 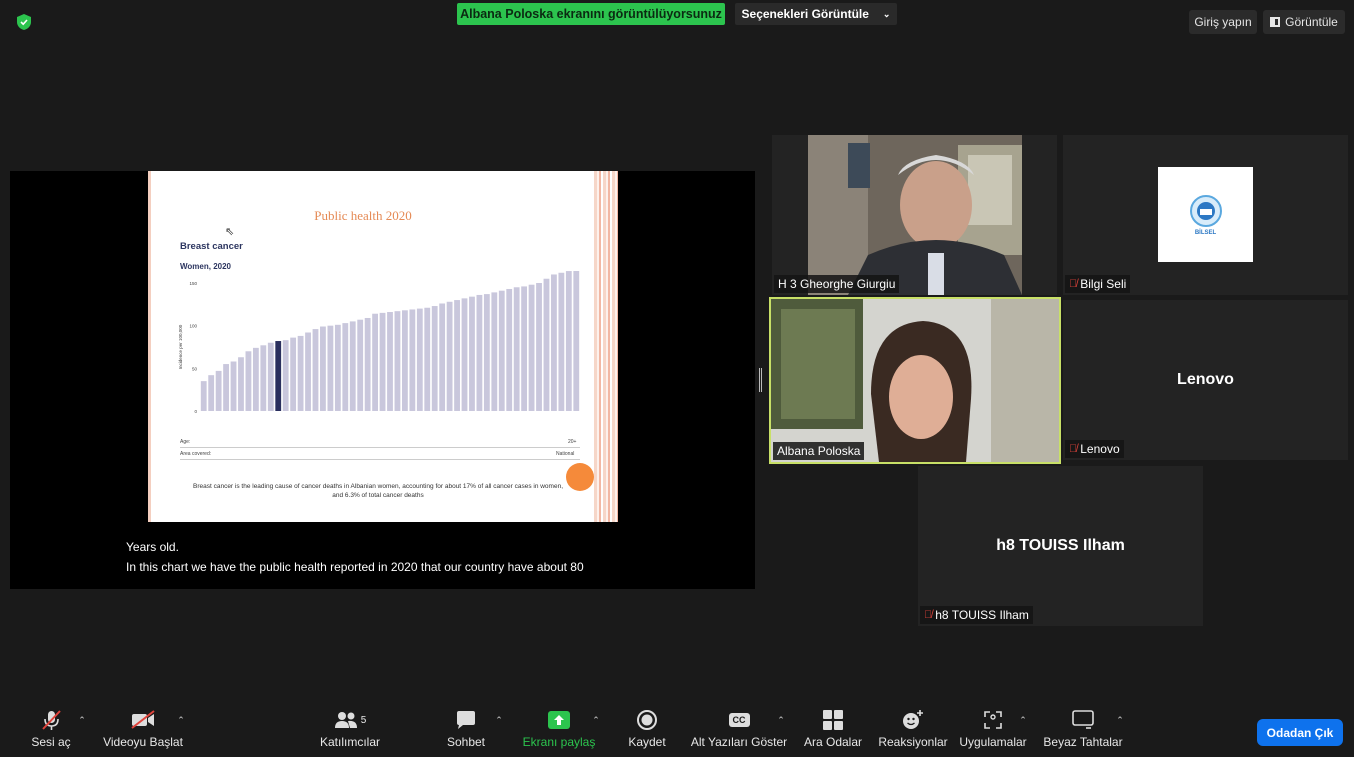 I want to click on share-screen-button: Ekranı paylaş, so click(x=559, y=731).